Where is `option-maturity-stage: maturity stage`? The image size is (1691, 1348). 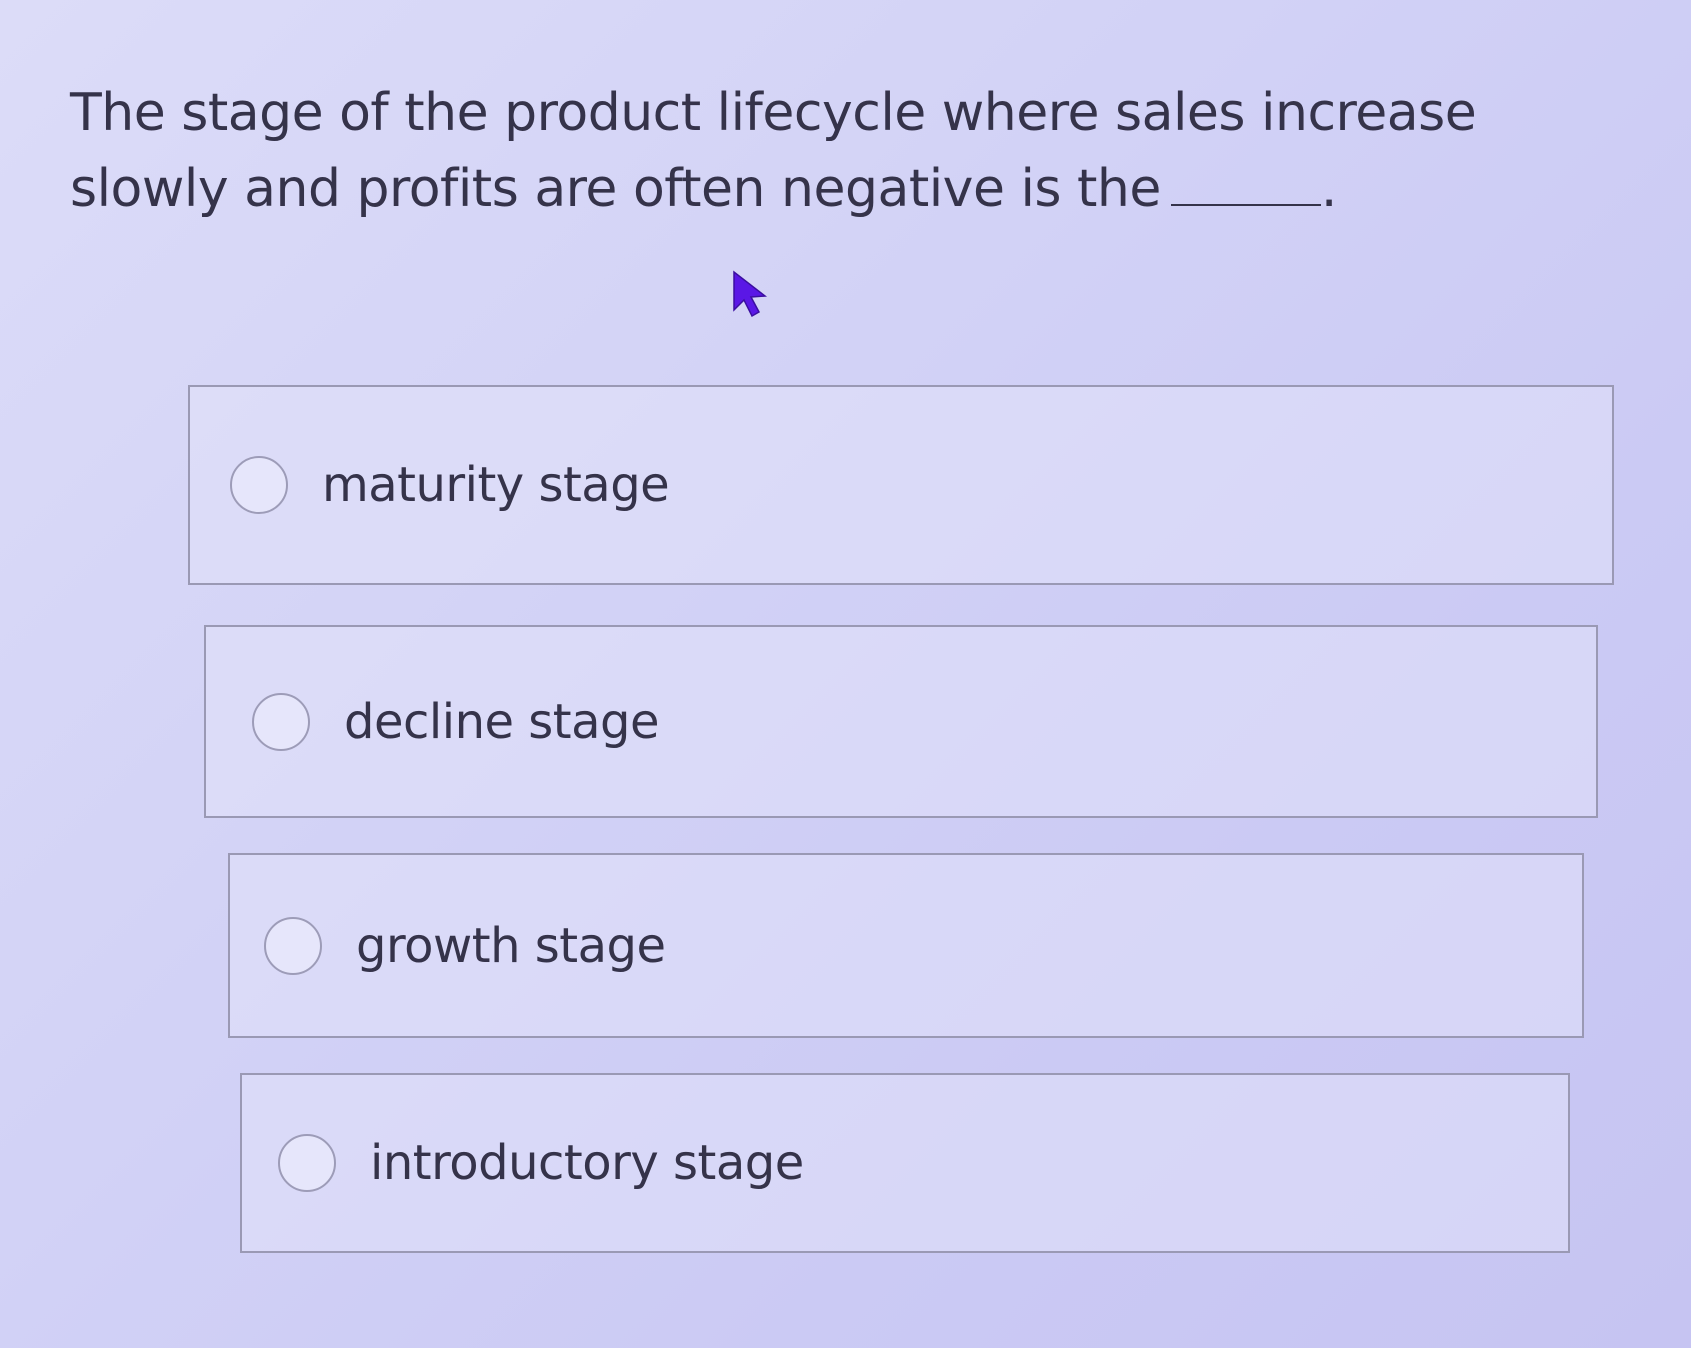 option-maturity-stage: maturity stage is located at coordinates (901, 485).